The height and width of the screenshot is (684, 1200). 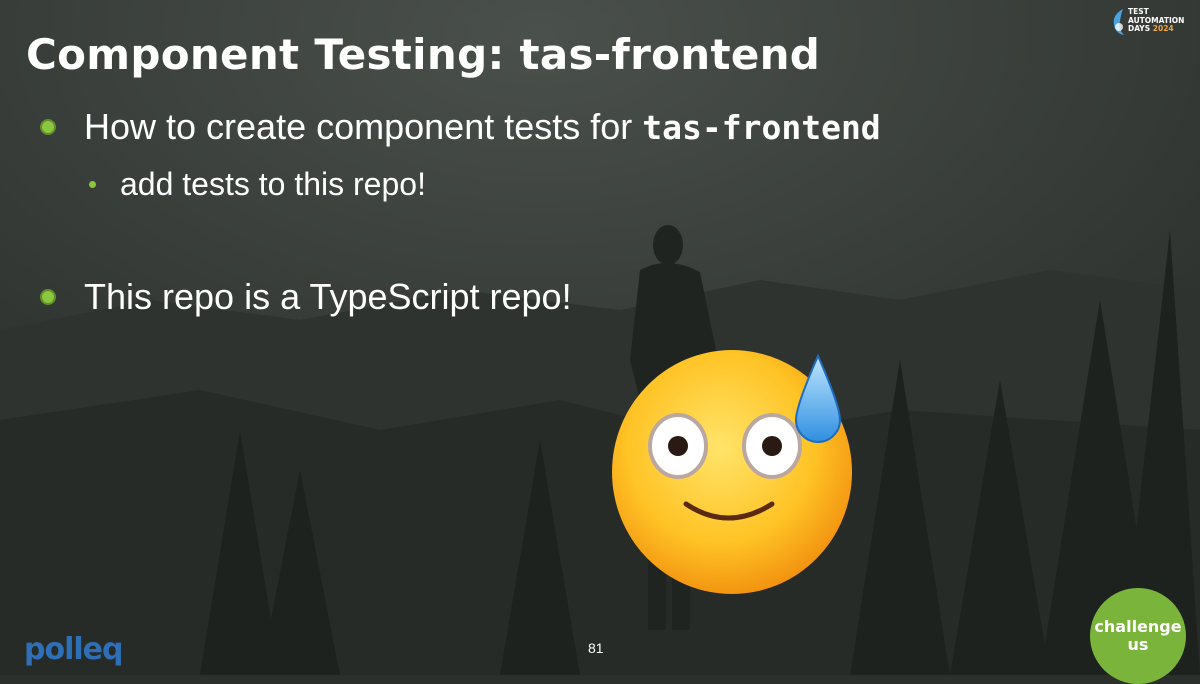 I want to click on sub-bullet-icon, so click(x=92, y=184).